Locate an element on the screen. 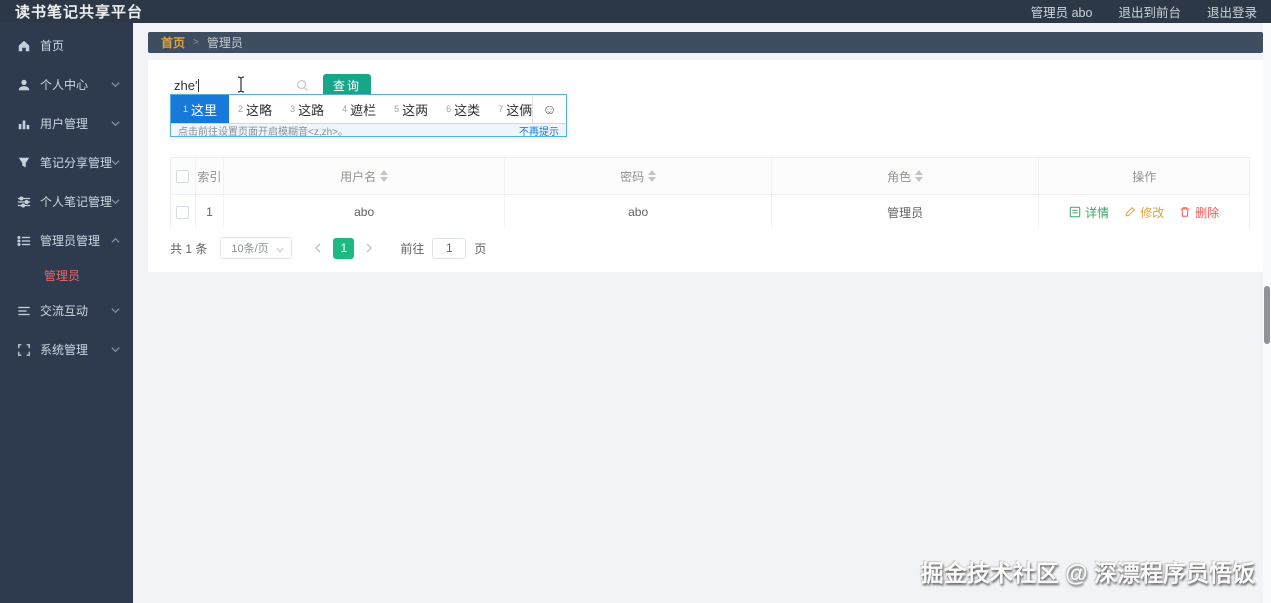 This screenshot has width=1271, height=603. ime-candidate-row: 1这里 2这略 3这路 4遮栏 5这两 6这类 7这俩 8折 ☺ is located at coordinates (368, 109).